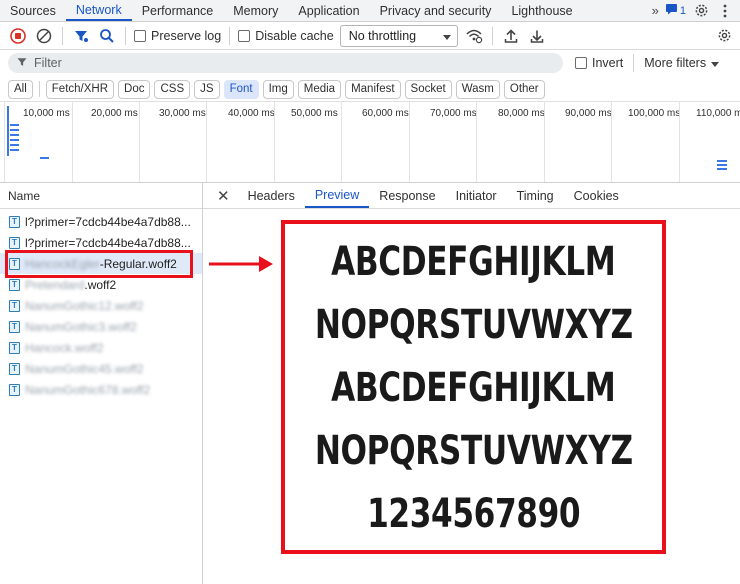 The width and height of the screenshot is (740, 584). I want to click on timeline-tick-label: 20,000 ms, so click(114, 113).